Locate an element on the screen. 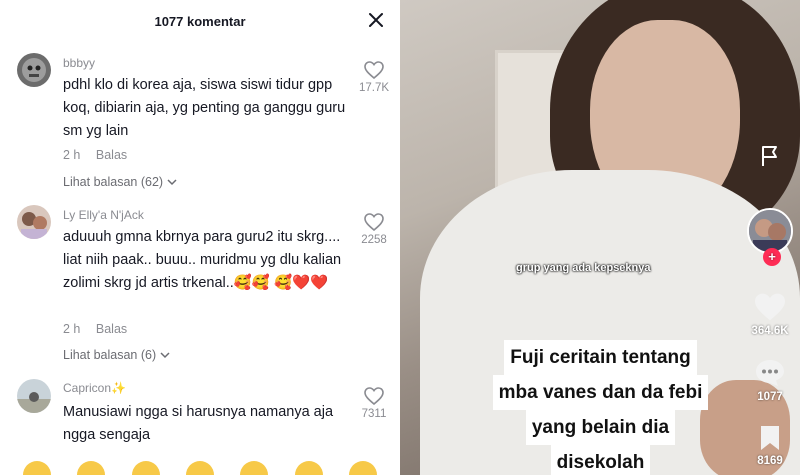 This screenshot has width=800, height=475. video-caption-top: grup yang ada kepseknya is located at coordinates (583, 268).